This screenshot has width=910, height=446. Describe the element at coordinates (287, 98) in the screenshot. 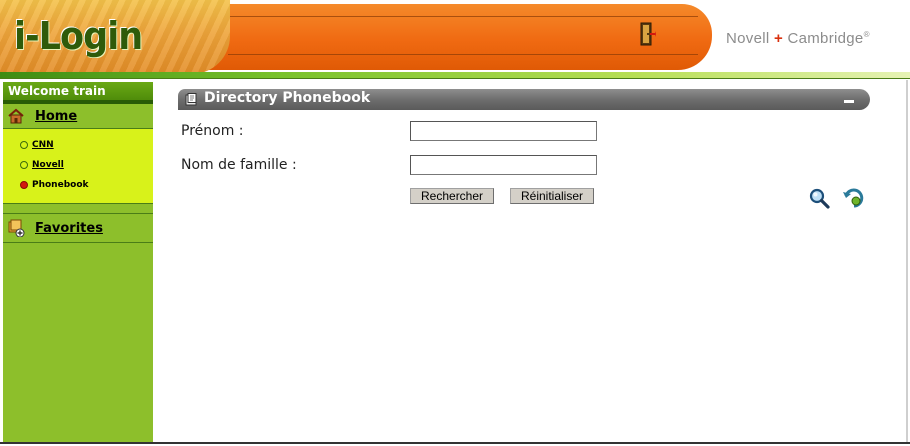

I see `panel-title: Directory Phonebook` at that location.